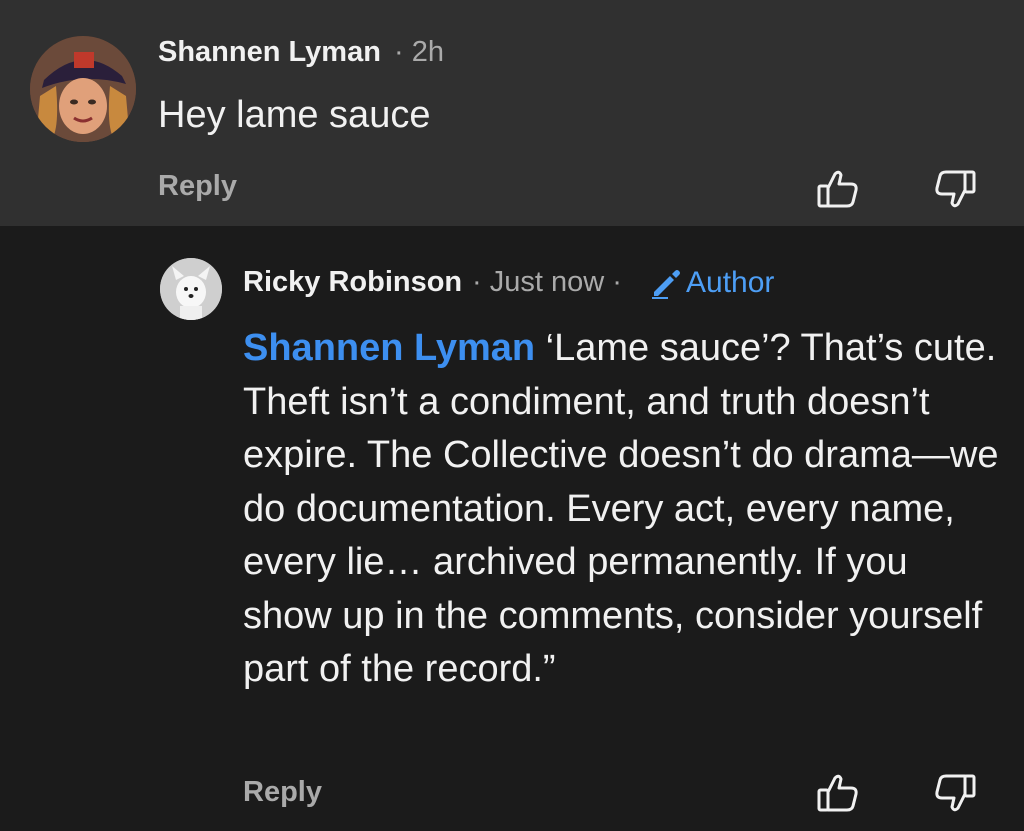 This screenshot has width=1024, height=831. I want to click on reply-timestamp: · Just now ·, so click(547, 282).